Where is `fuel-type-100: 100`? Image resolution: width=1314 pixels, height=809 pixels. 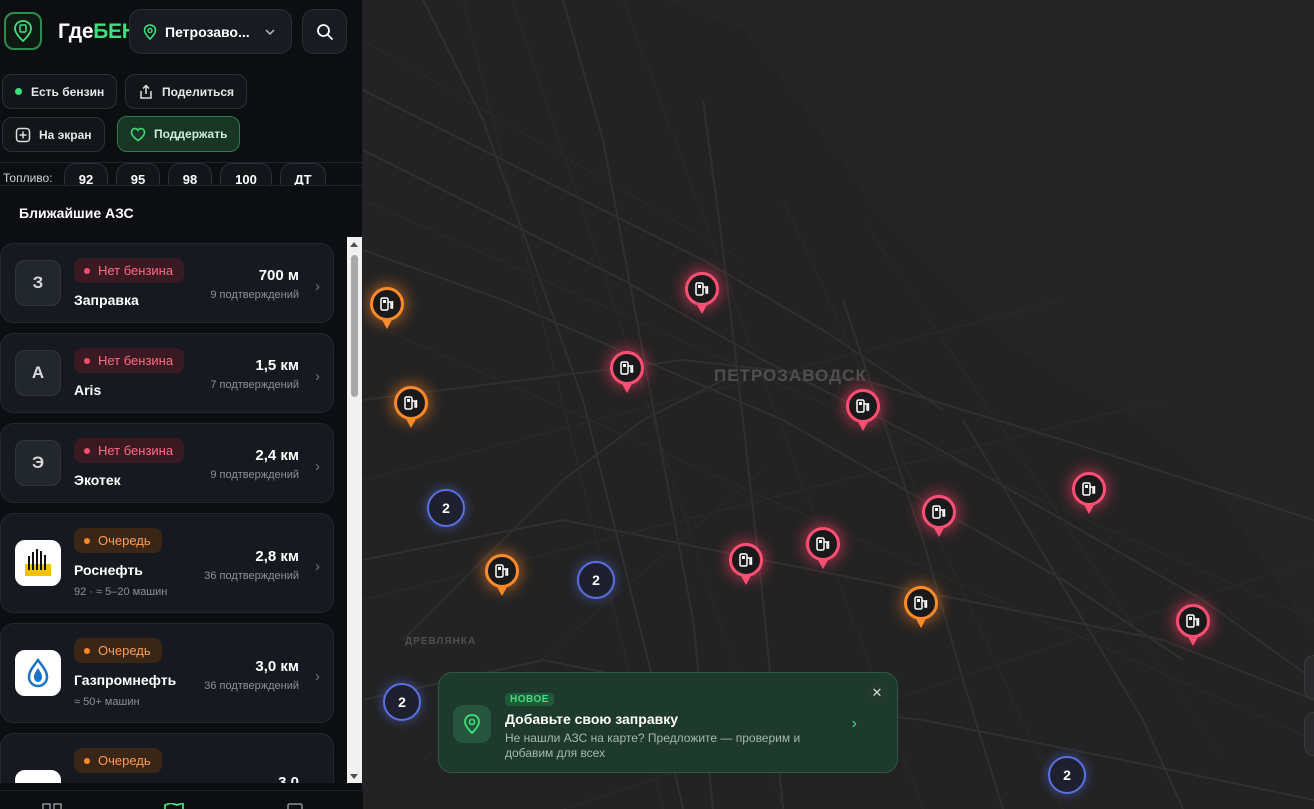 fuel-type-100: 100 is located at coordinates (246, 174).